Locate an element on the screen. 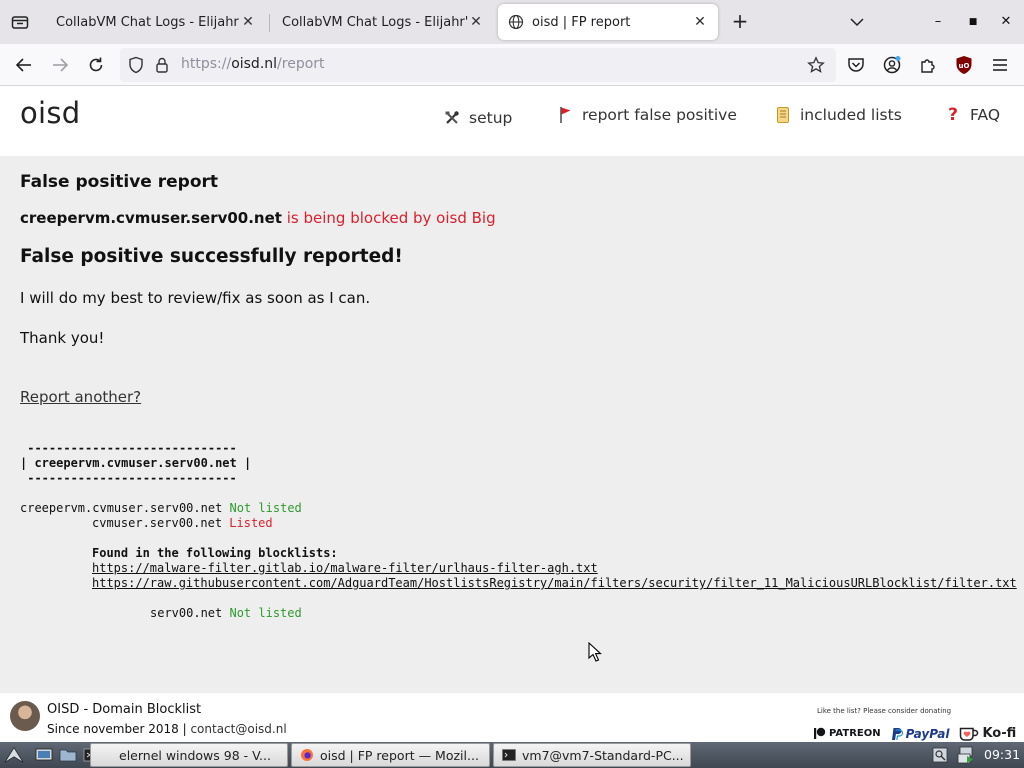  question-mark-icon: ? is located at coordinates (953, 115).